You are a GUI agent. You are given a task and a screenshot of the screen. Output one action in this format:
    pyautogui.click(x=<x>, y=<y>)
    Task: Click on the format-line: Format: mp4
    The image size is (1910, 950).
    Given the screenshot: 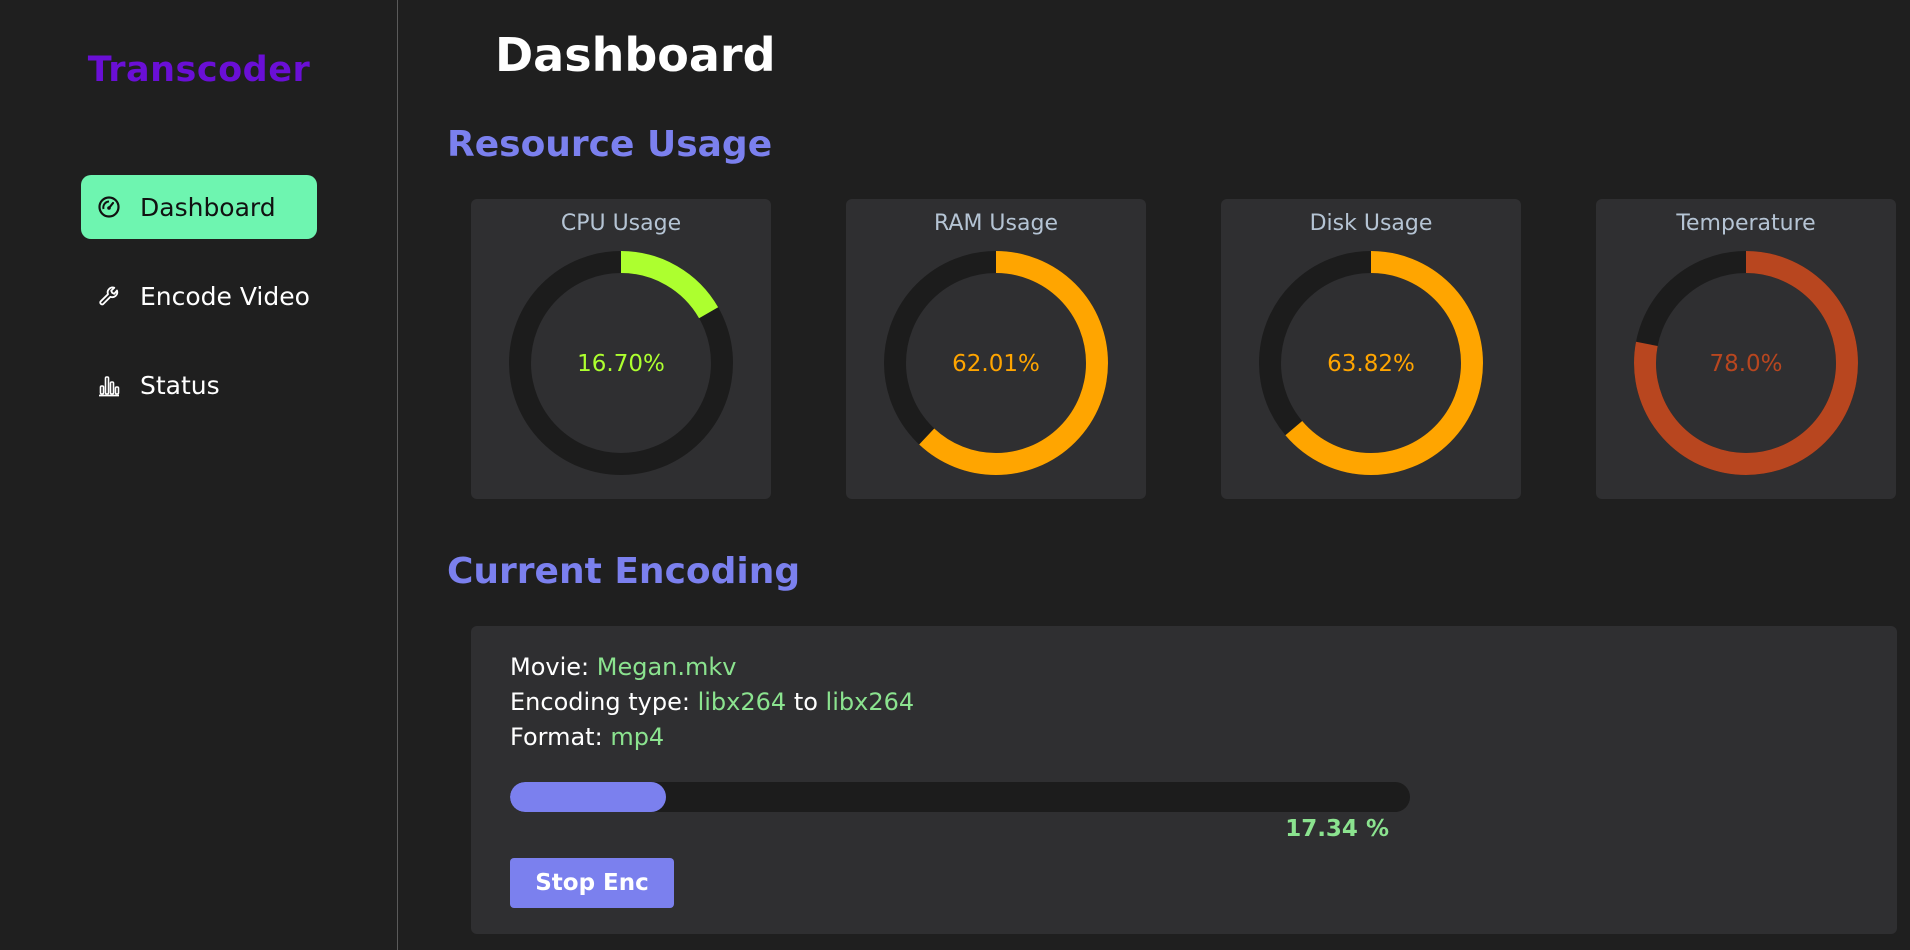 What is the action you would take?
    pyautogui.click(x=587, y=737)
    